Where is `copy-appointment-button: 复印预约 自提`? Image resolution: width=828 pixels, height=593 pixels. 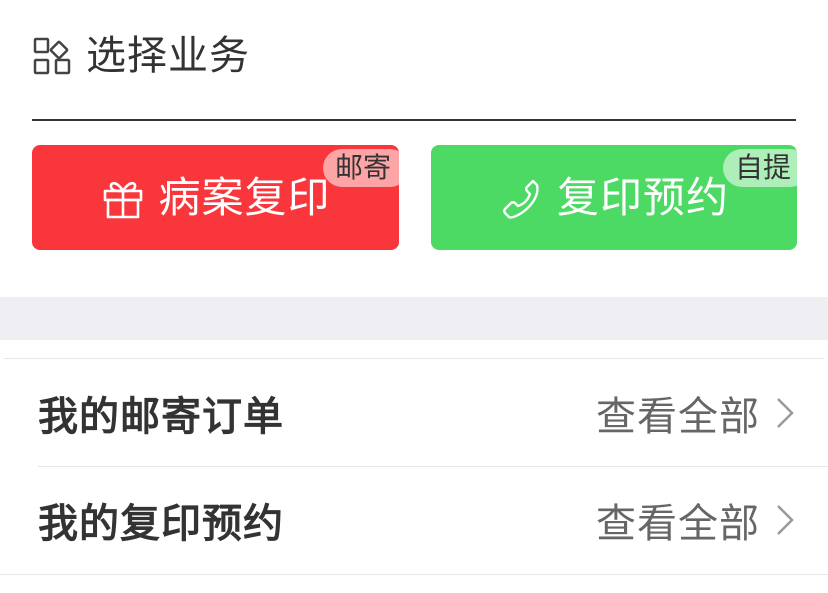
copy-appointment-button: 复印预约 自提 is located at coordinates (614, 197).